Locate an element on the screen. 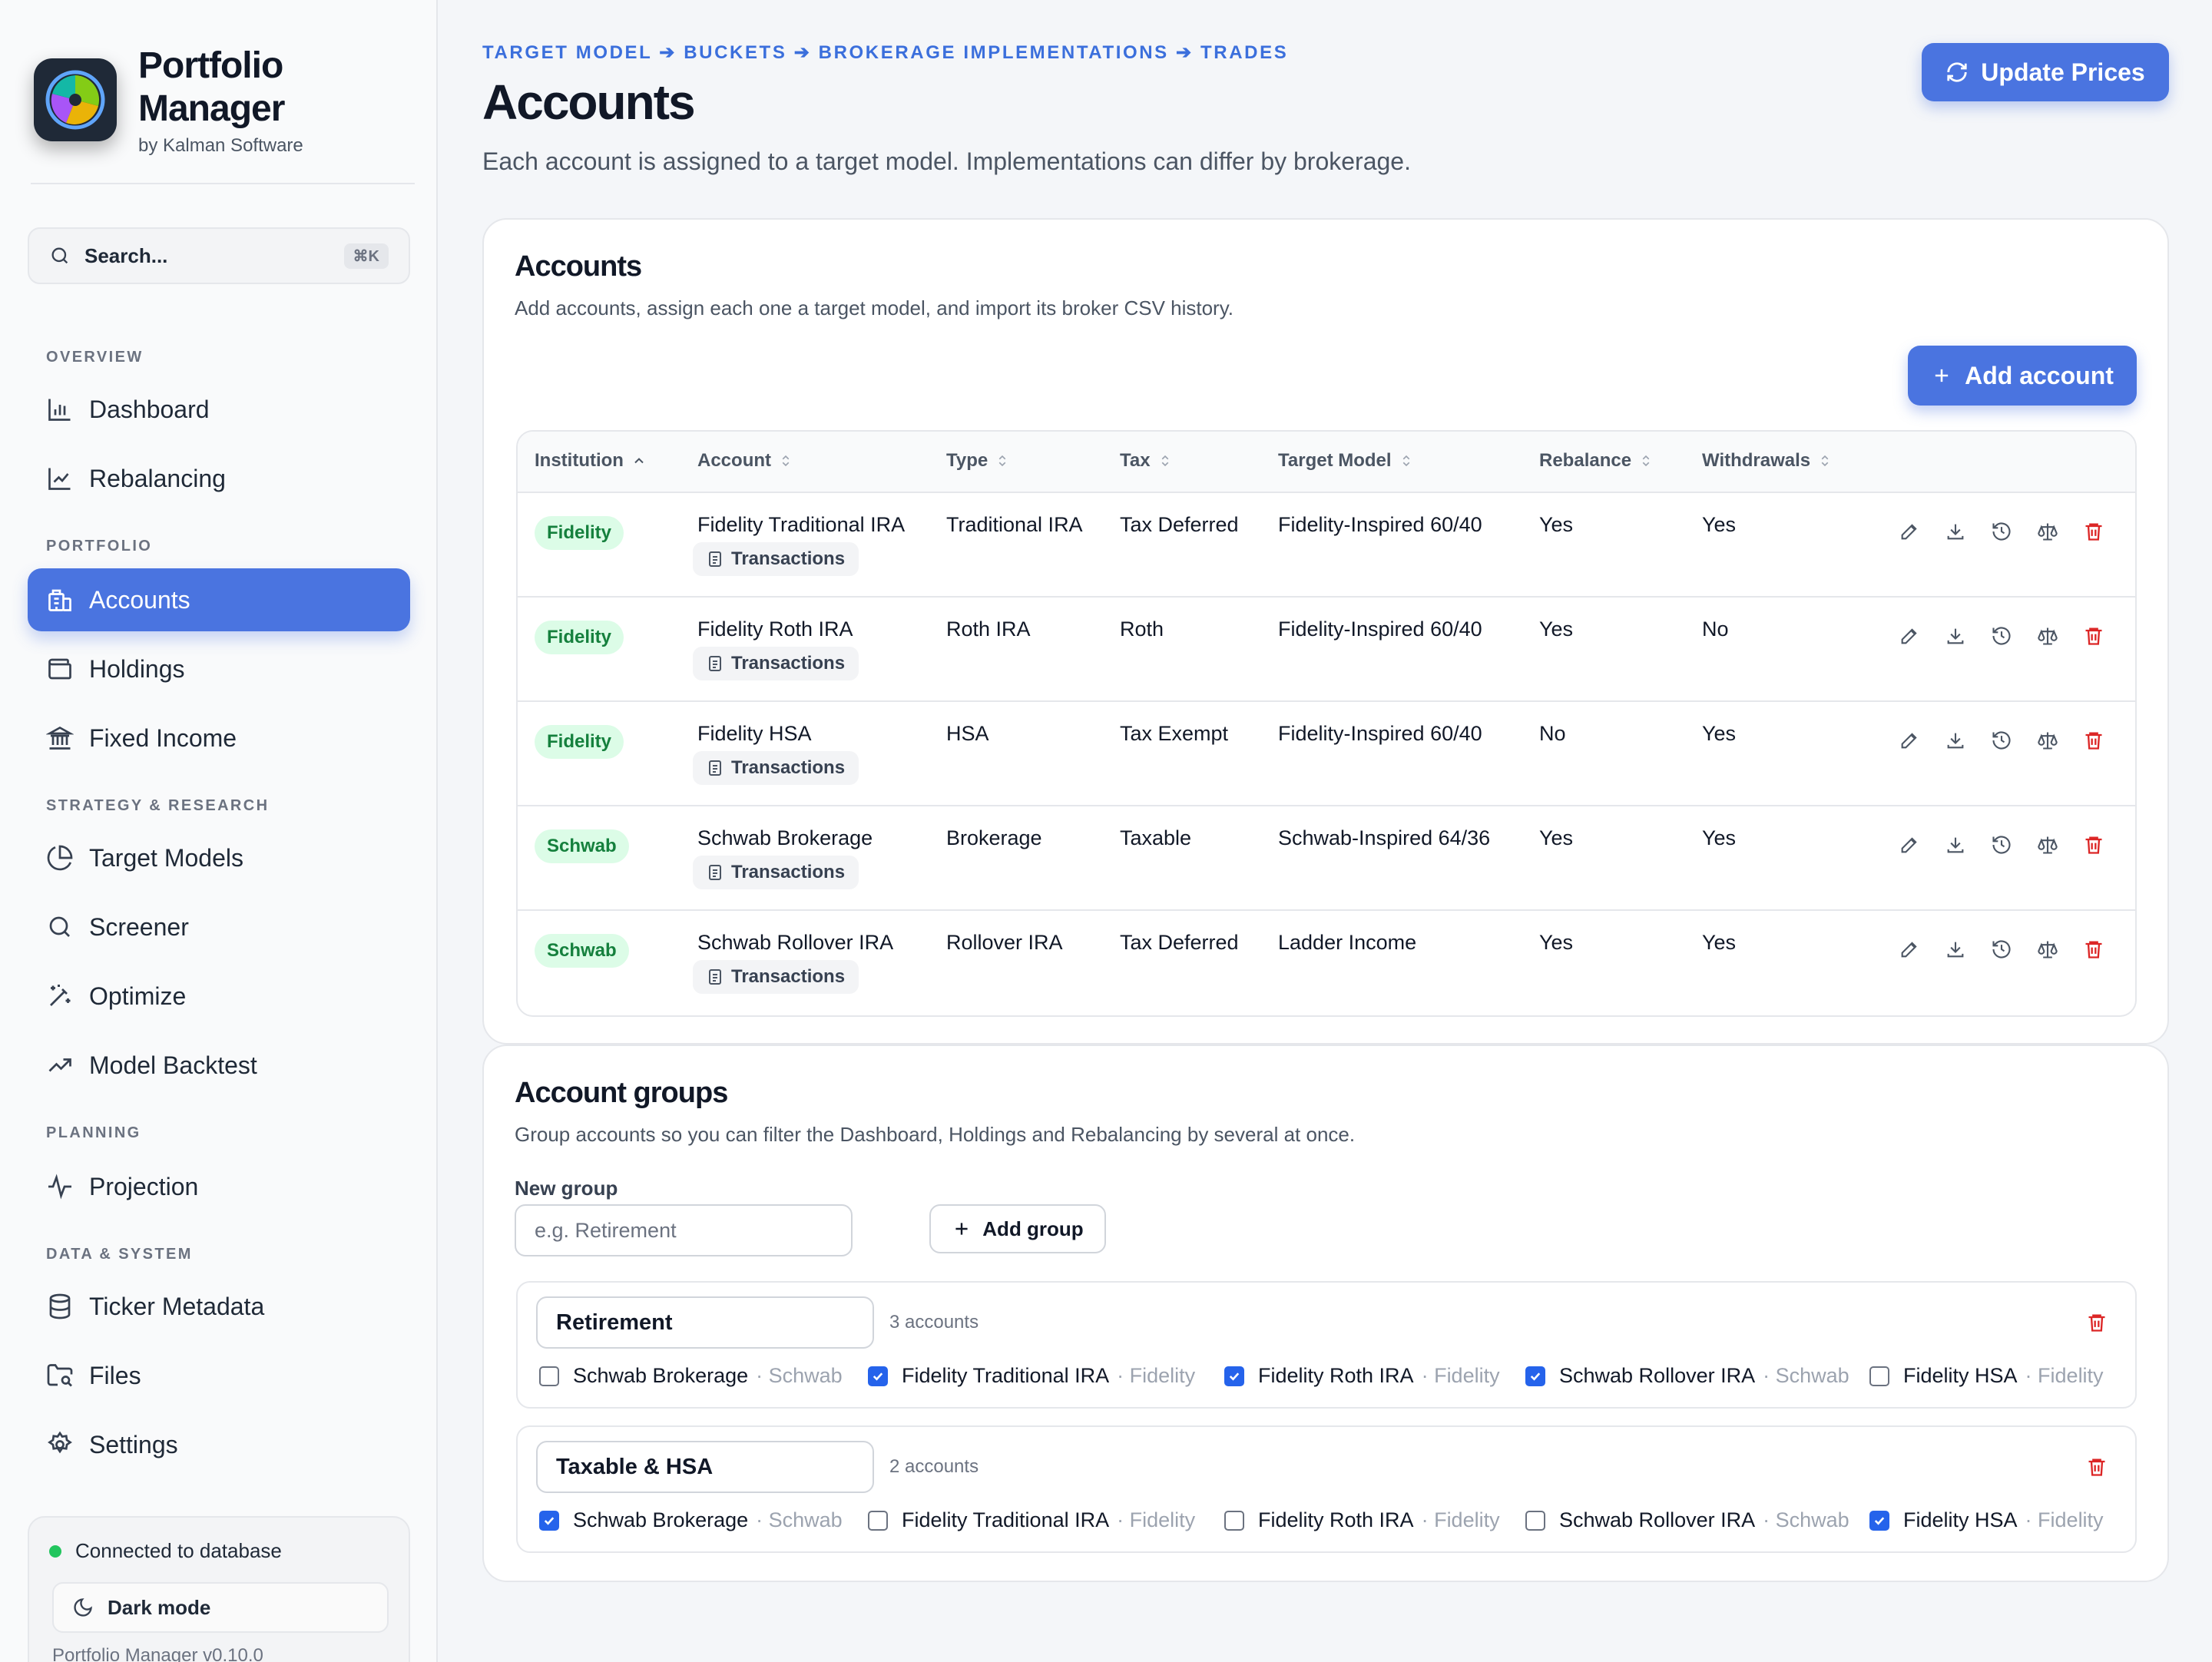  member-account: Fidelity HSA is located at coordinates (1960, 1375).